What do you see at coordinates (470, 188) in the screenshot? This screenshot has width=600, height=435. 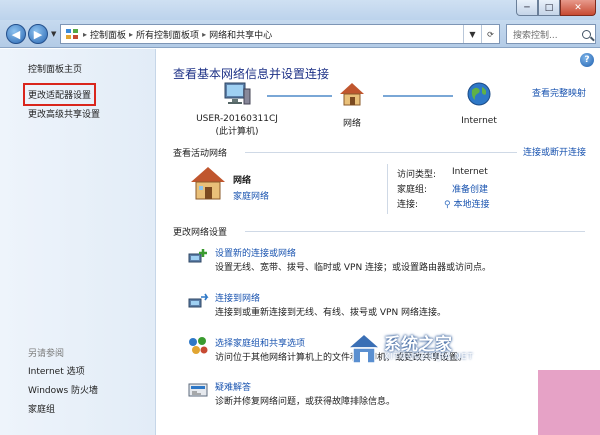 I see `homegroup-link: 准备创建` at bounding box center [470, 188].